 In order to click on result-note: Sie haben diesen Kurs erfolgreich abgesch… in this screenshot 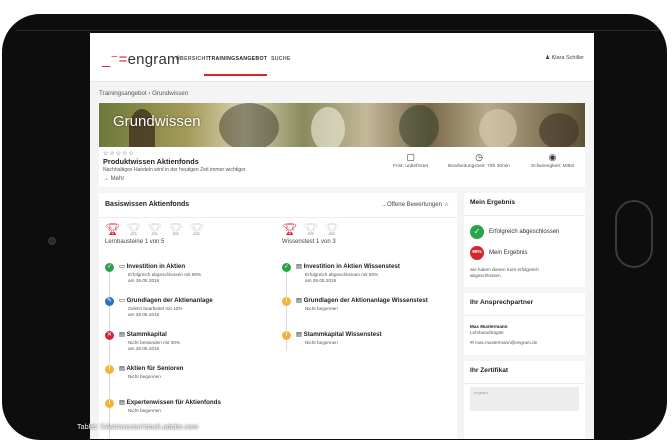, I will do `click(504, 272)`.